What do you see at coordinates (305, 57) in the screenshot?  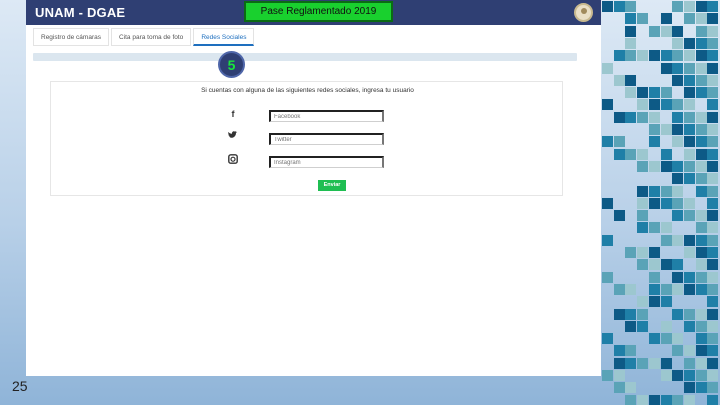 I see `progress-bar` at bounding box center [305, 57].